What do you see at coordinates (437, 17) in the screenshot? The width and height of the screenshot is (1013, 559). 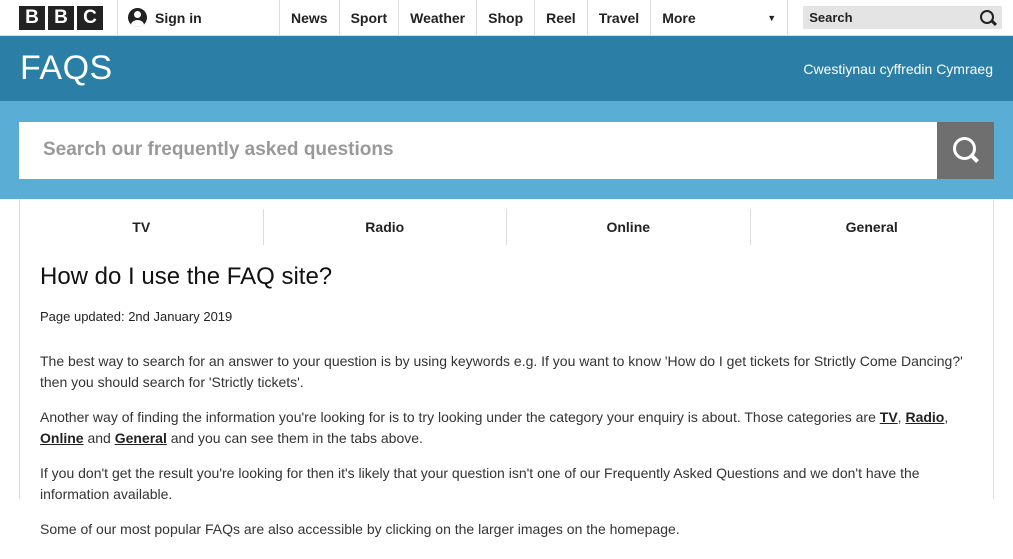 I see `nav-link-weather: Weather` at bounding box center [437, 17].